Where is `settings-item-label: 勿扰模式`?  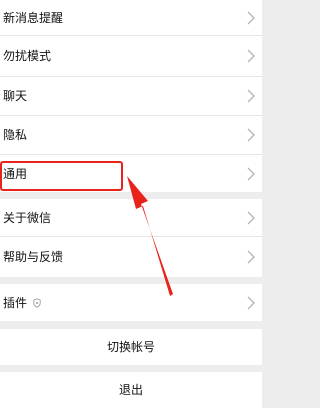 settings-item-label: 勿扰模式 is located at coordinates (27, 56).